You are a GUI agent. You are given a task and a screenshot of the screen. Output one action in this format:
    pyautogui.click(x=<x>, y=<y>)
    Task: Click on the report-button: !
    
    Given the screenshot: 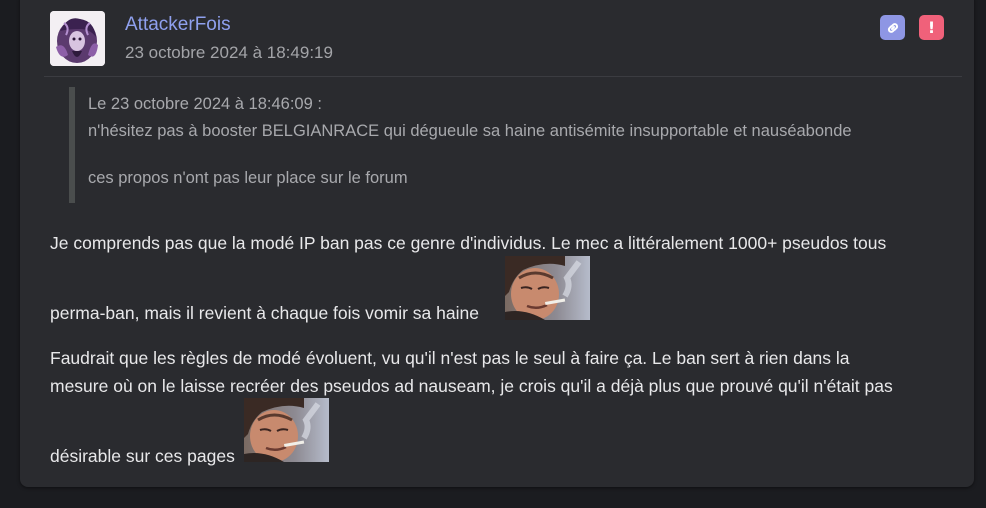 What is the action you would take?
    pyautogui.click(x=931, y=27)
    